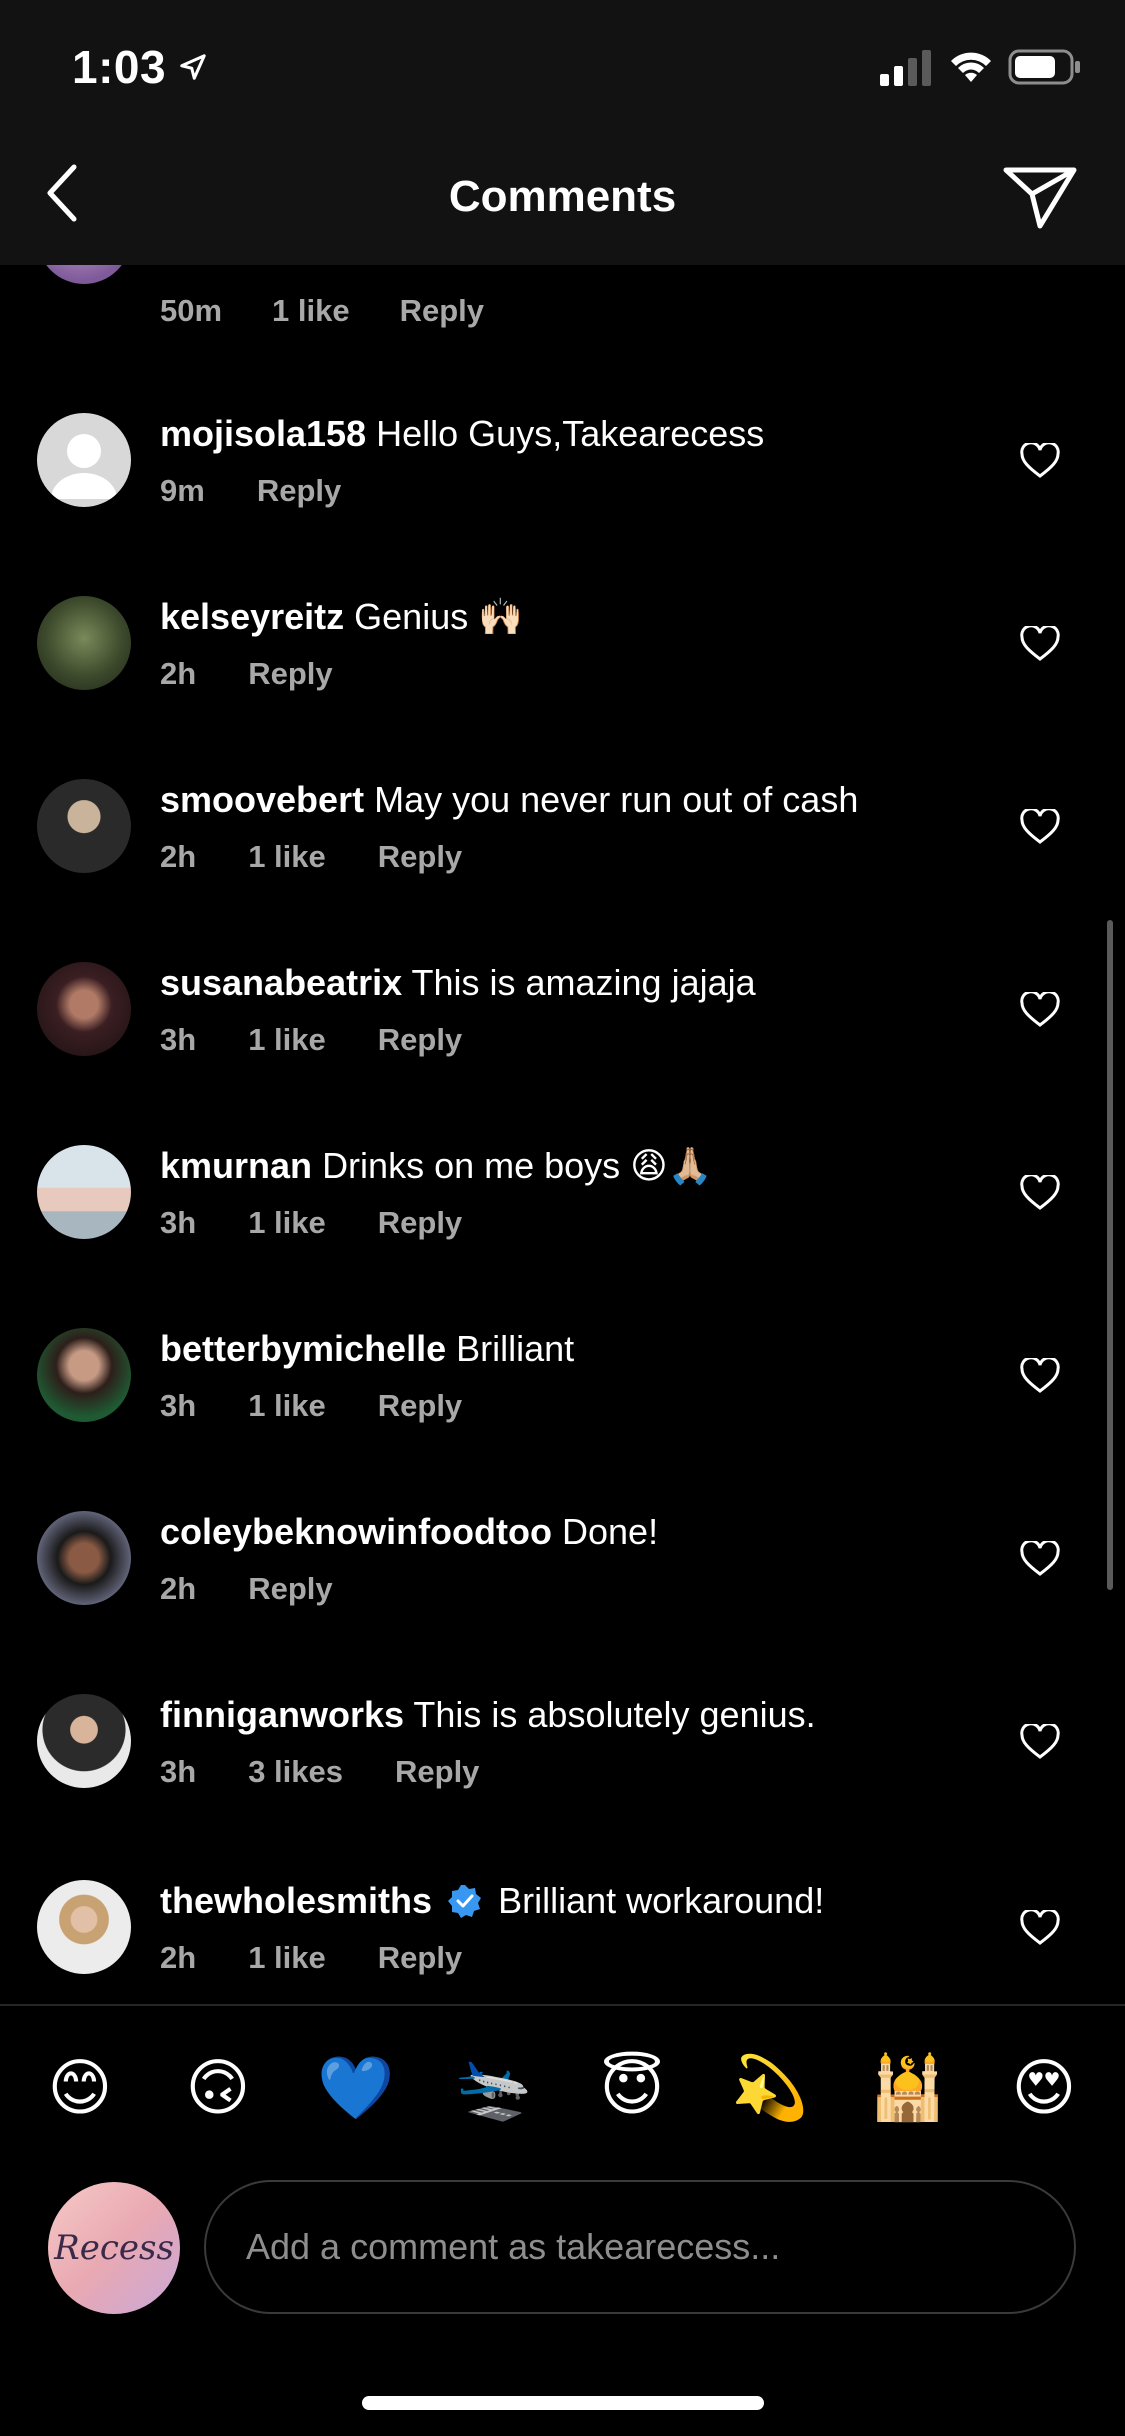 This screenshot has width=1125, height=2436. I want to click on comment-username: susanabeatrix, so click(281, 982).